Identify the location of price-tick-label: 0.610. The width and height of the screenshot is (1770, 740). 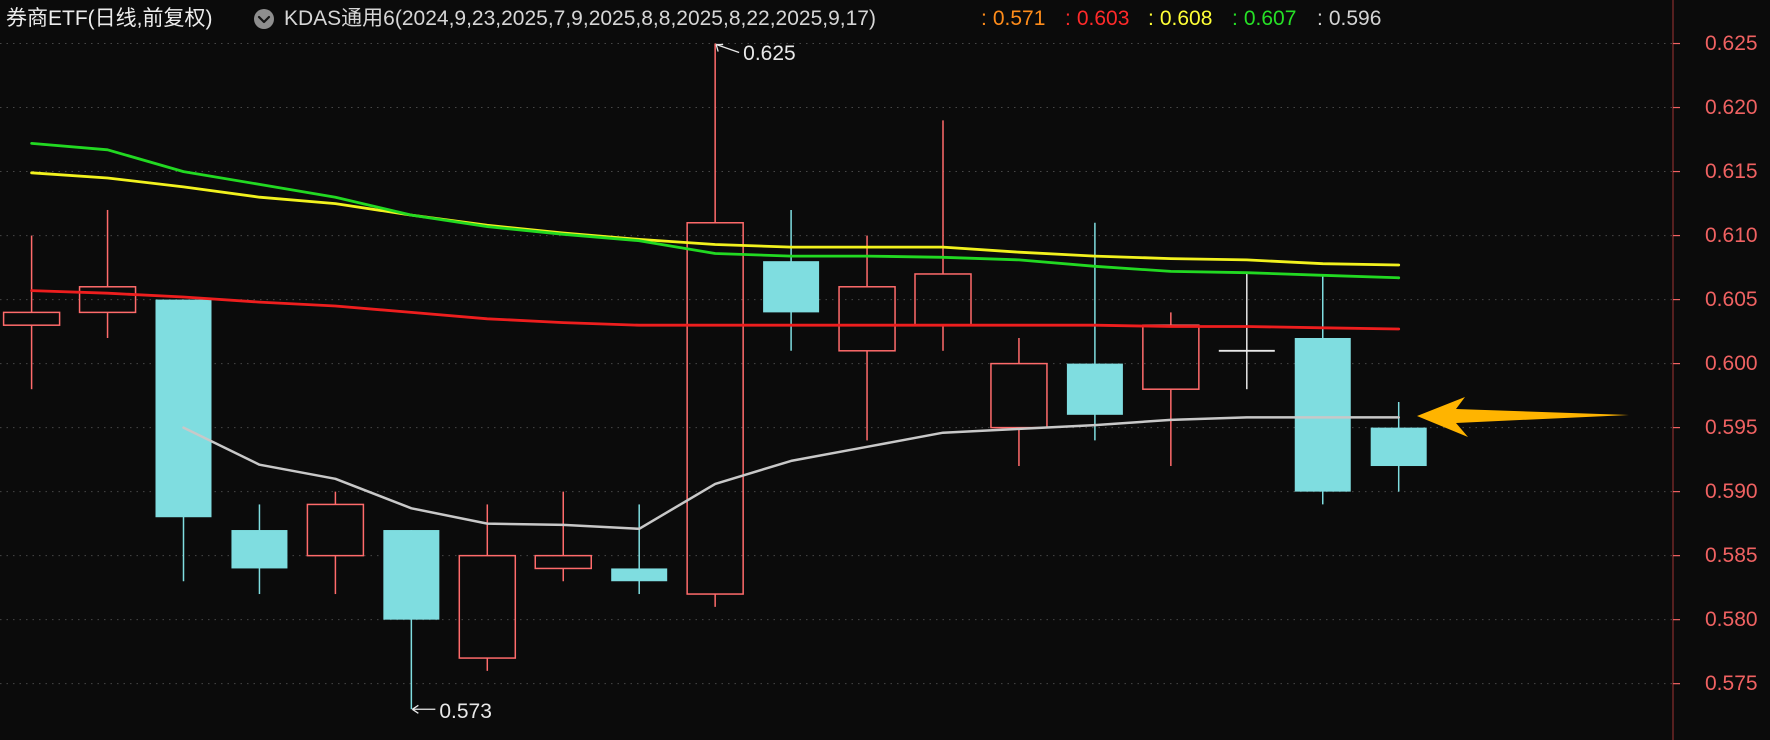
(1731, 235).